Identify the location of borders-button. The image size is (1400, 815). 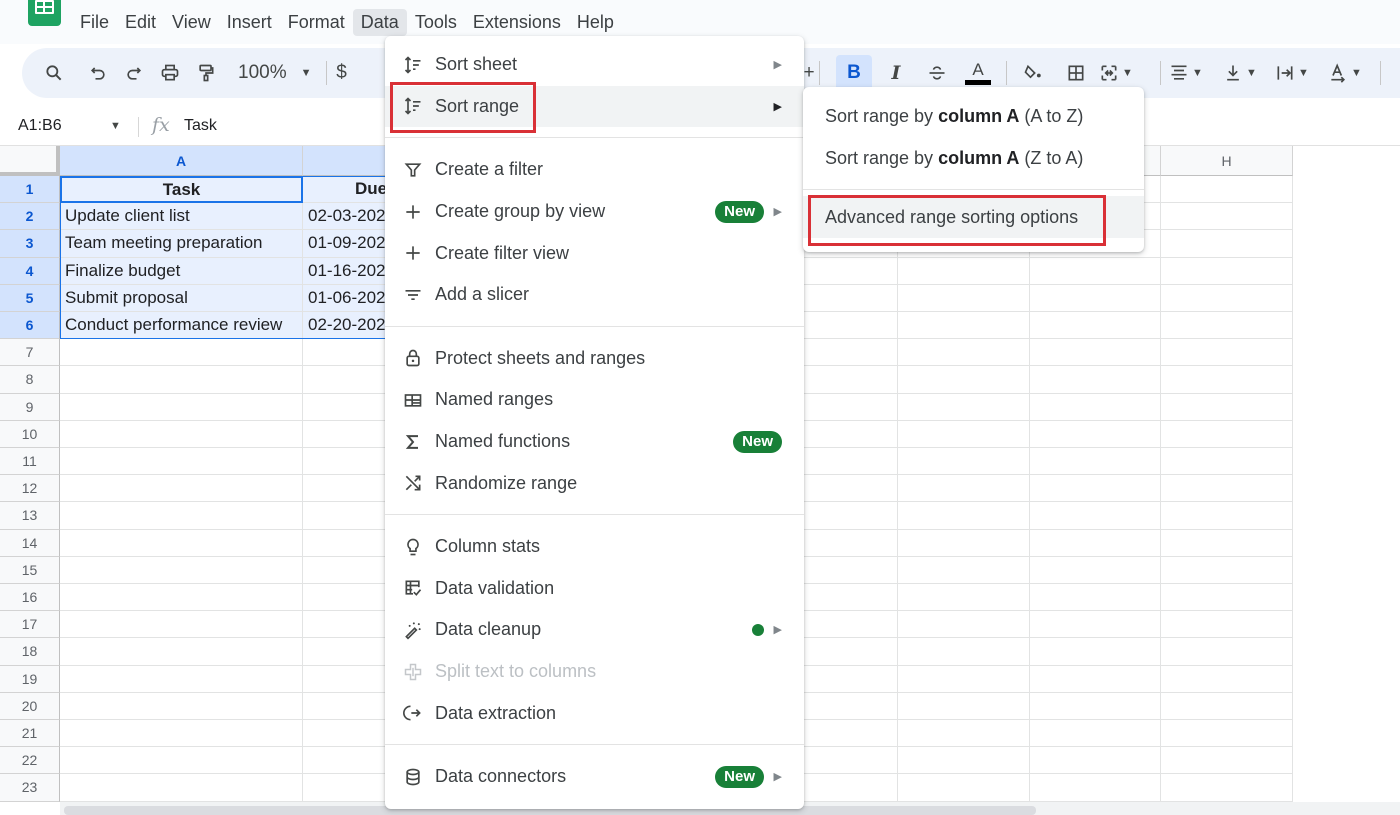
(1076, 73).